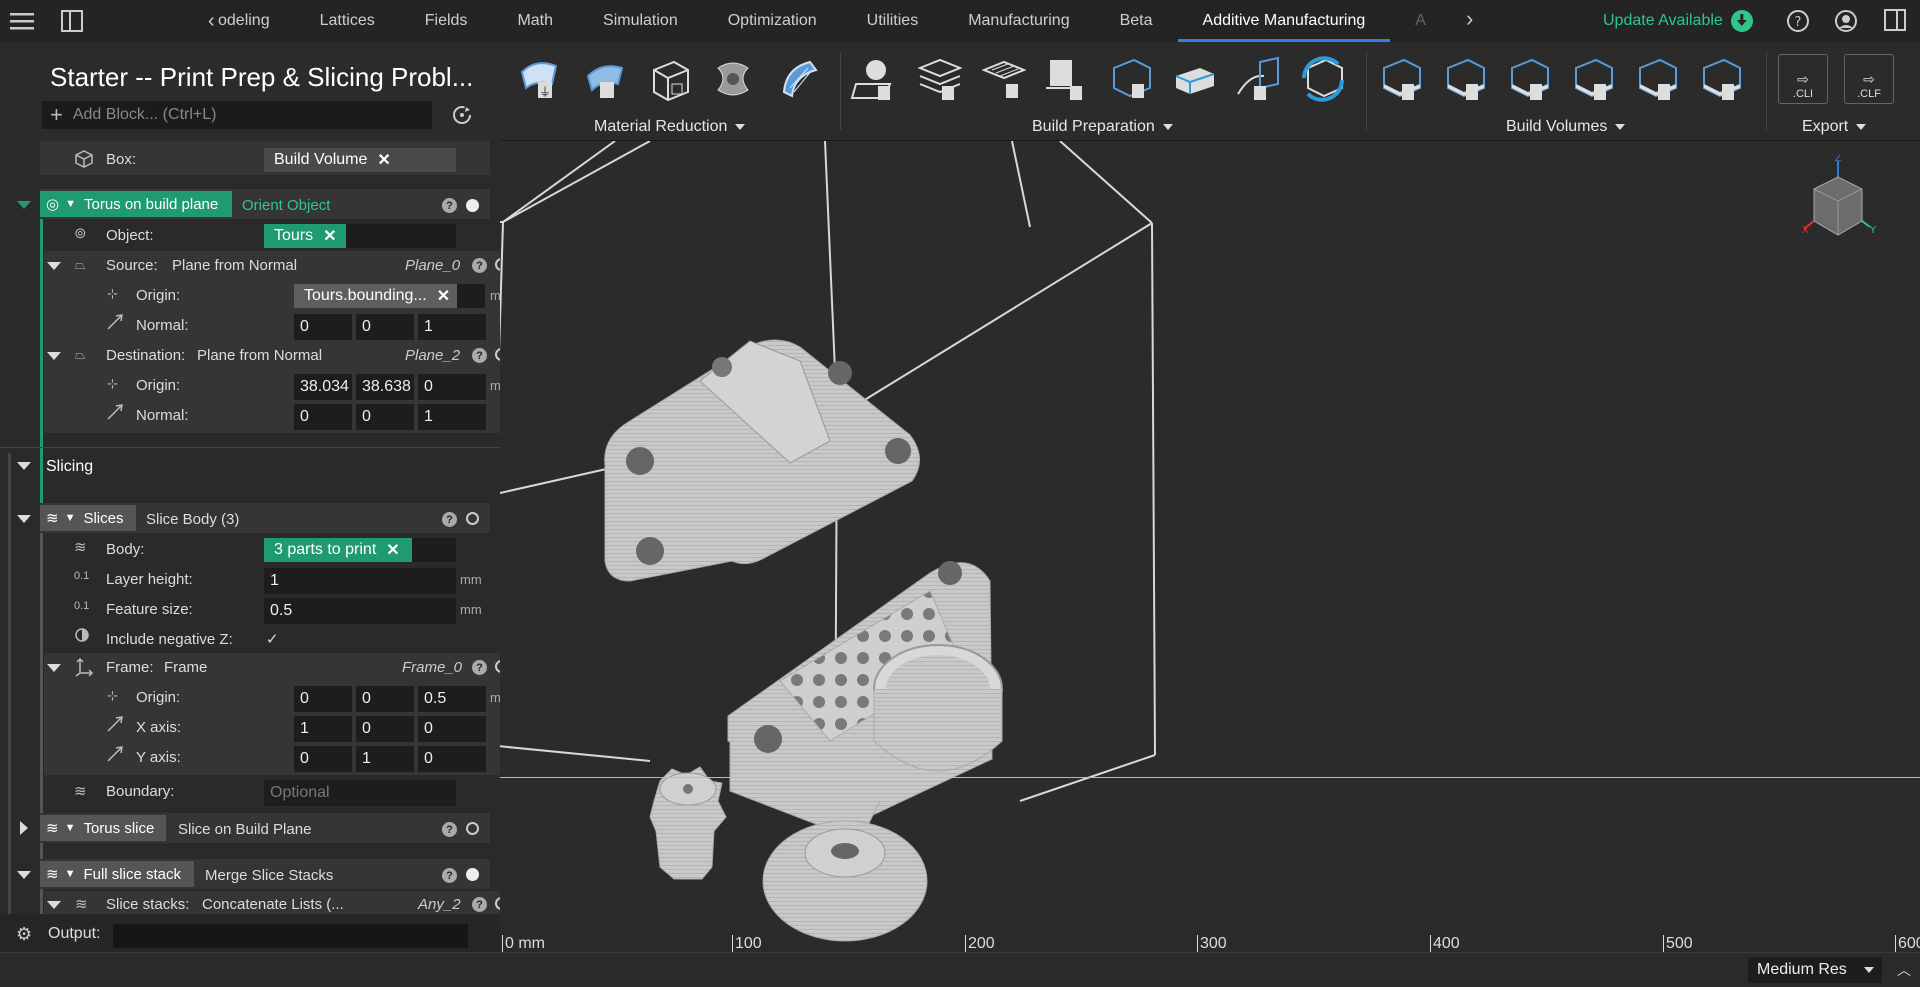 The height and width of the screenshot is (987, 1920). What do you see at coordinates (1465, 79) in the screenshot?
I see `build-volume-2-icon` at bounding box center [1465, 79].